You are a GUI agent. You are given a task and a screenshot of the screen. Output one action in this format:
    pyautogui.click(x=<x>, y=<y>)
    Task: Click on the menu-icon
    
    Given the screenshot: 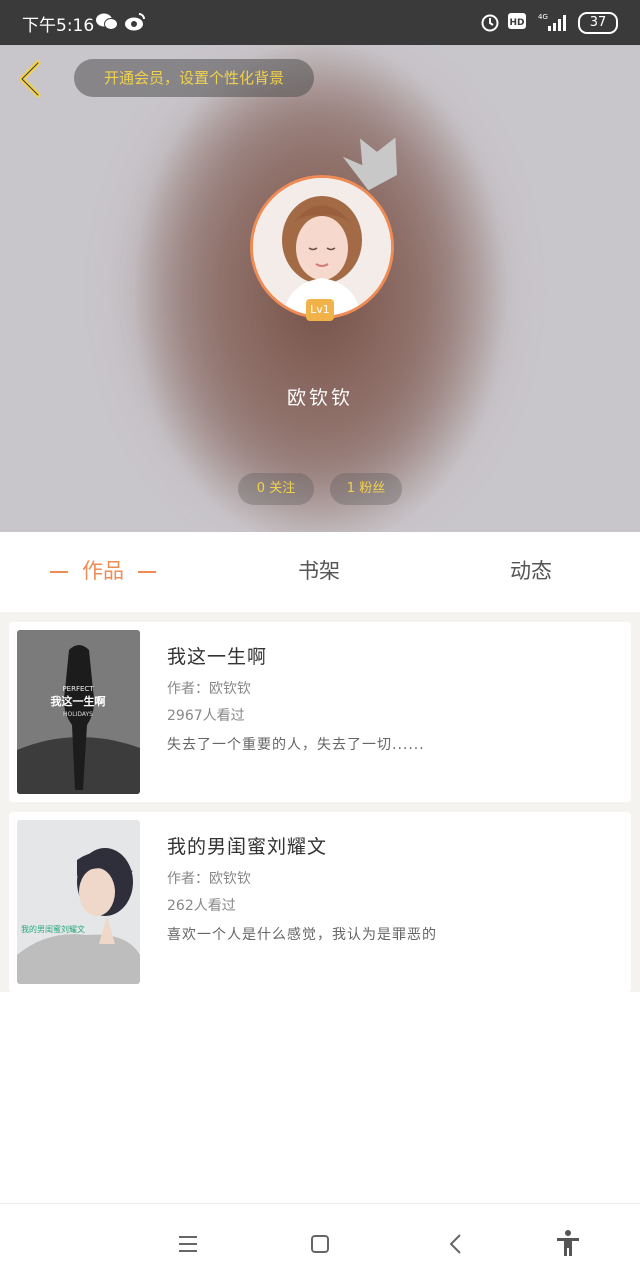 What is the action you would take?
    pyautogui.click(x=188, y=1244)
    